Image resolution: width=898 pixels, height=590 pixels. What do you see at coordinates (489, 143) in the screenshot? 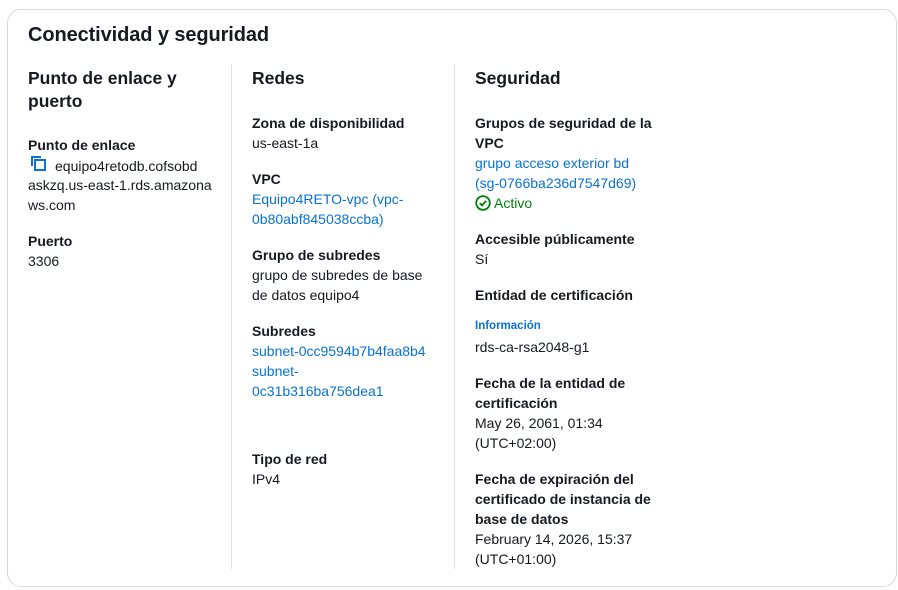
I see `sg-label-line2: VPC` at bounding box center [489, 143].